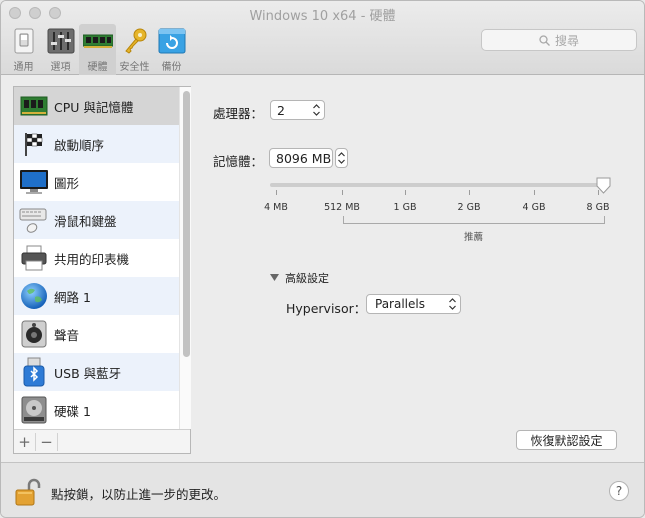 The height and width of the screenshot is (518, 645). I want to click on security-key-icon, so click(135, 41).